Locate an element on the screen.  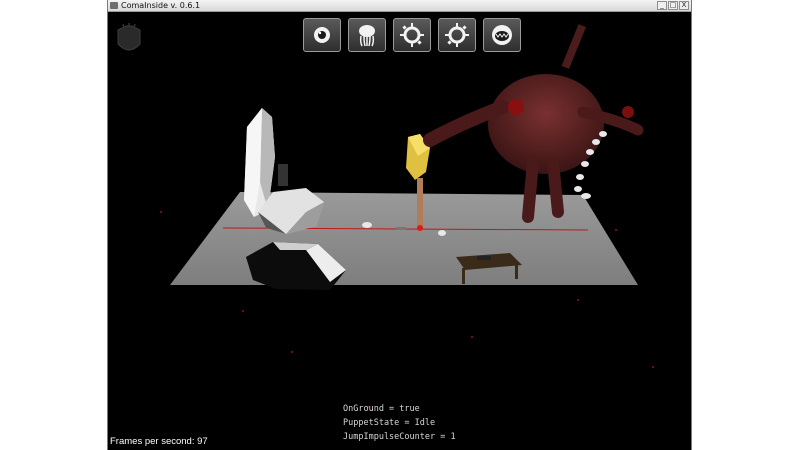
floor-plane is located at coordinates (404, 238).